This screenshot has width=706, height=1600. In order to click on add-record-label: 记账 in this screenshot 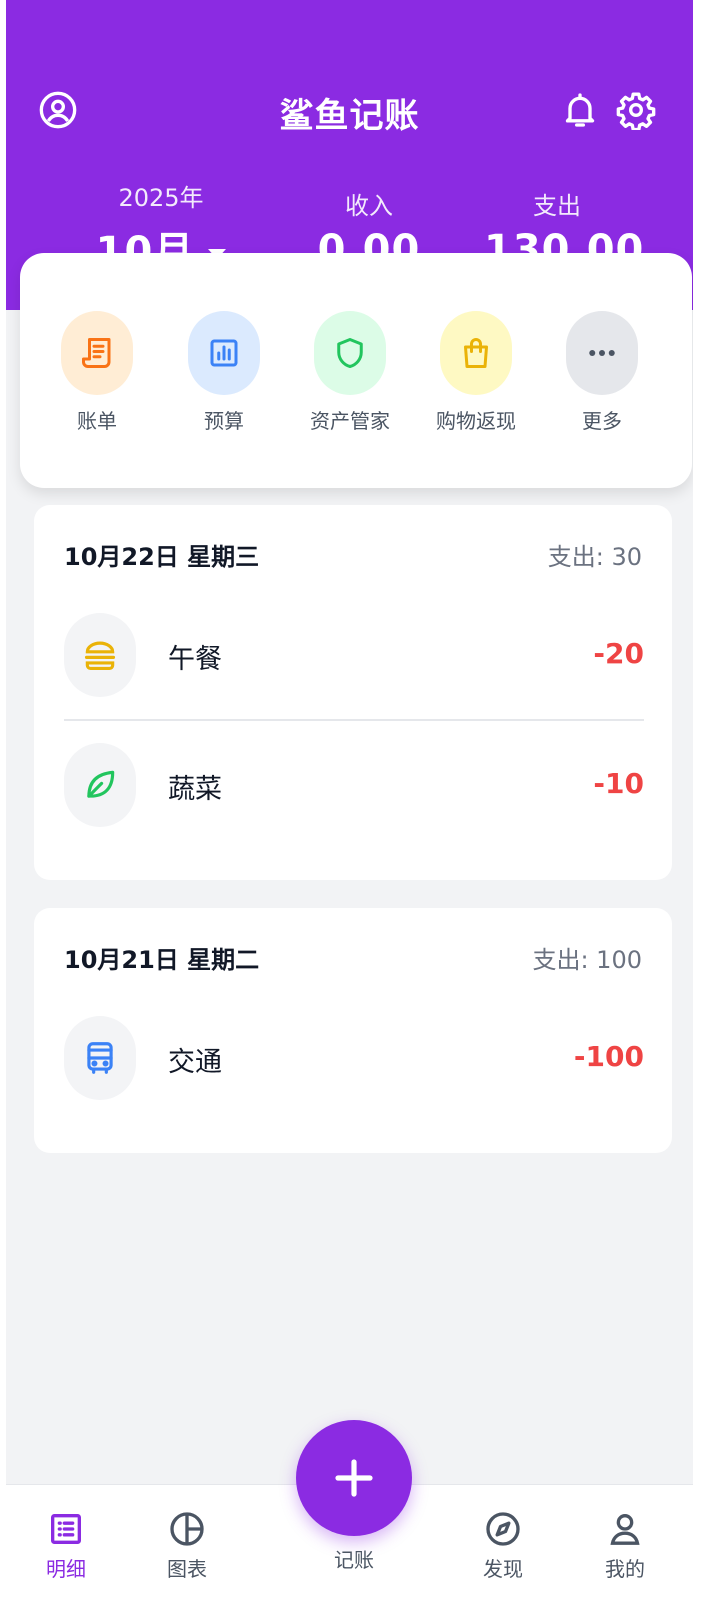, I will do `click(354, 1560)`.